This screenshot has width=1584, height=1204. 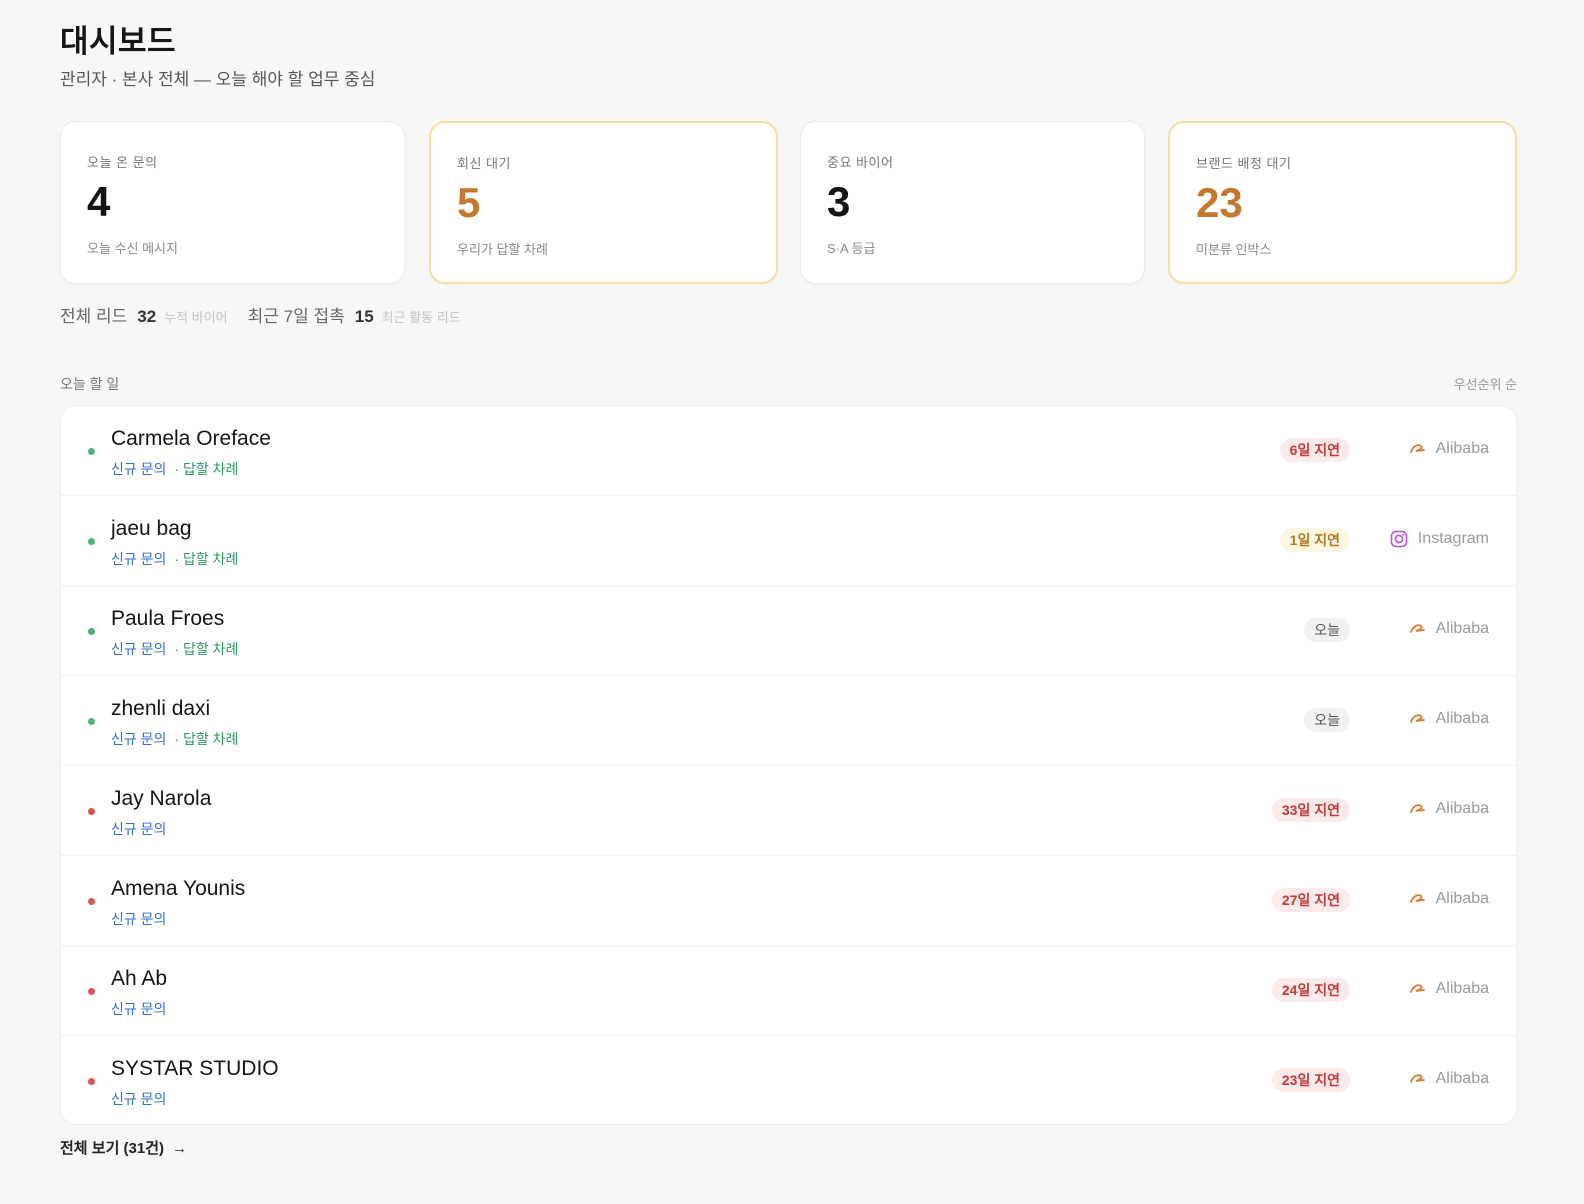 I want to click on page-subtitle: 관리자 · 본사 전체 — 오늘 해야 할 업무 중심, so click(x=218, y=79).